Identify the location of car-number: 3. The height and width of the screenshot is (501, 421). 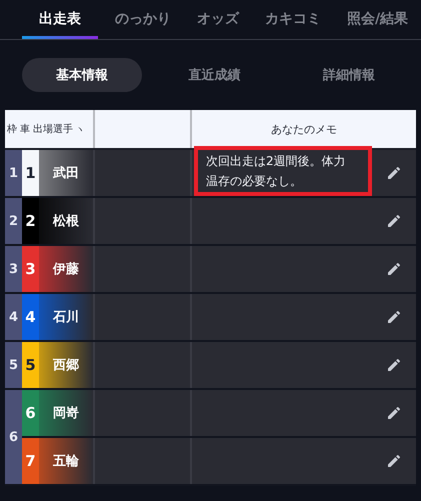
(30, 269).